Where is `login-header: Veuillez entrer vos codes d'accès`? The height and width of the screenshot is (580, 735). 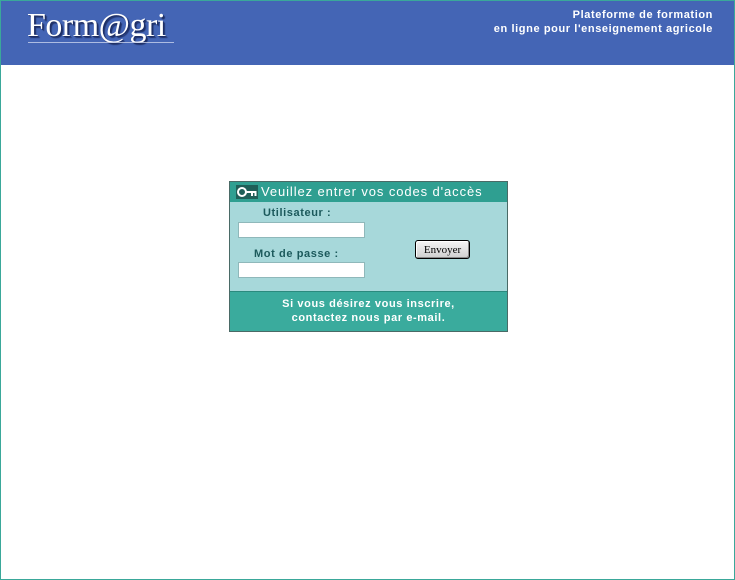 login-header: Veuillez entrer vos codes d'accès is located at coordinates (368, 192).